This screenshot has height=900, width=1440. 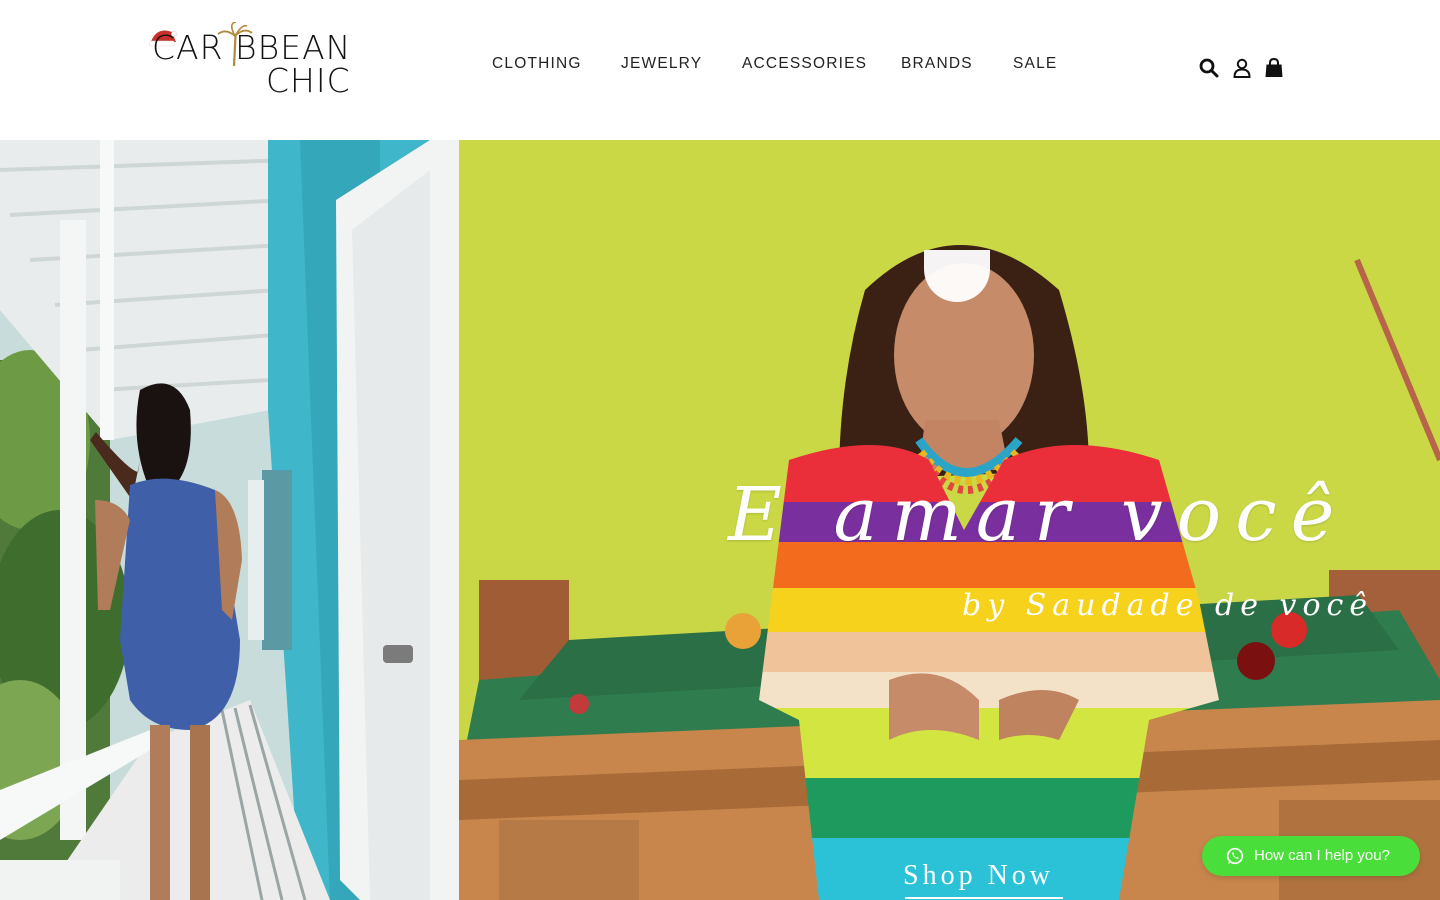 I want to click on nav-item-brands: BRANDS, so click(x=937, y=64).